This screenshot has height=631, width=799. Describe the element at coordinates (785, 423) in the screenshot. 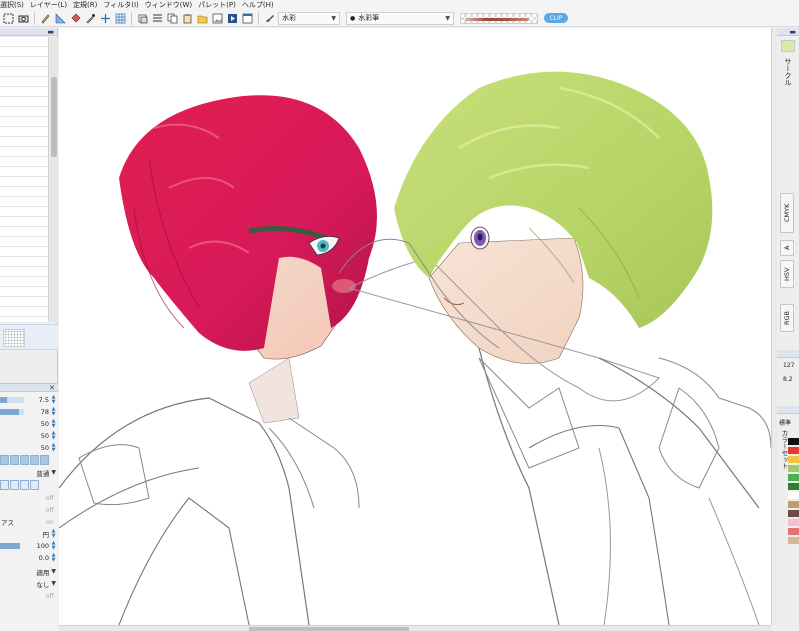

I see `palette-name: 標準` at that location.